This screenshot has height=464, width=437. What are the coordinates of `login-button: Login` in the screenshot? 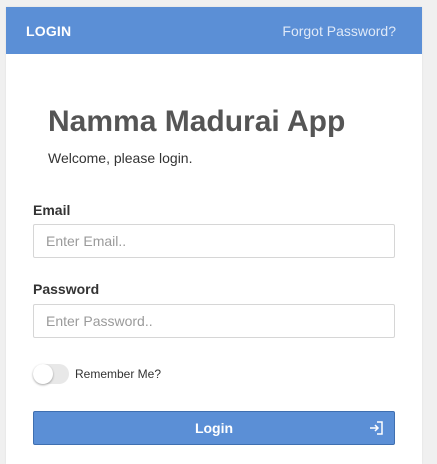 It's located at (214, 428).